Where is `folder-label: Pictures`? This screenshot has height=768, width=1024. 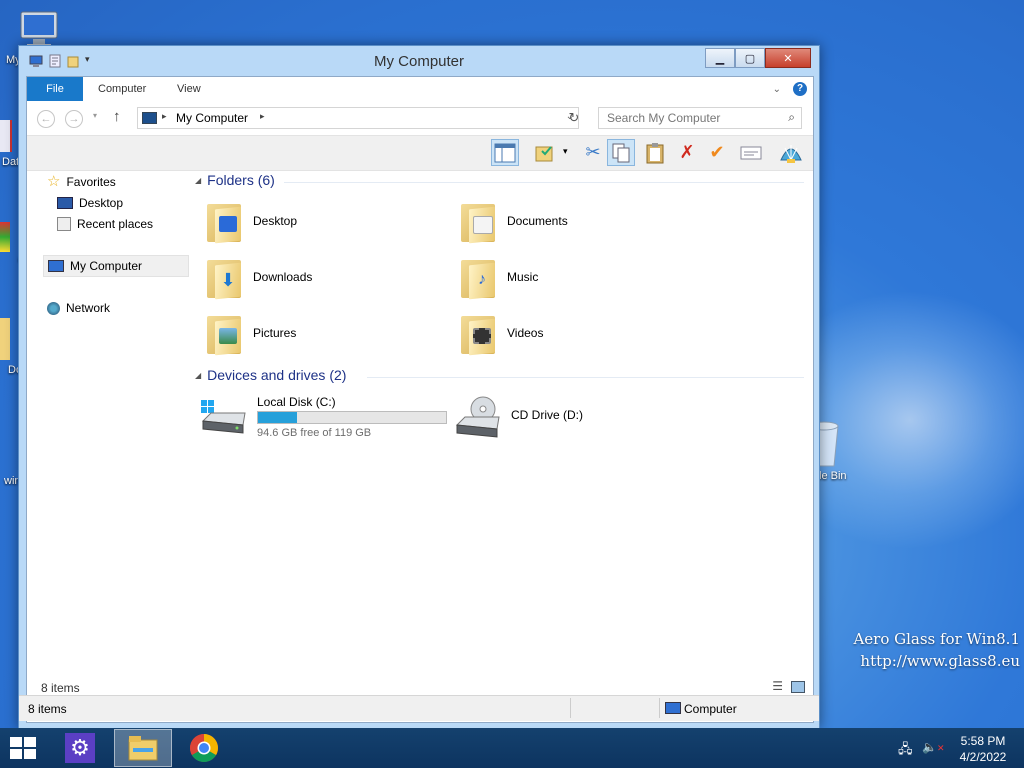 folder-label: Pictures is located at coordinates (275, 333).